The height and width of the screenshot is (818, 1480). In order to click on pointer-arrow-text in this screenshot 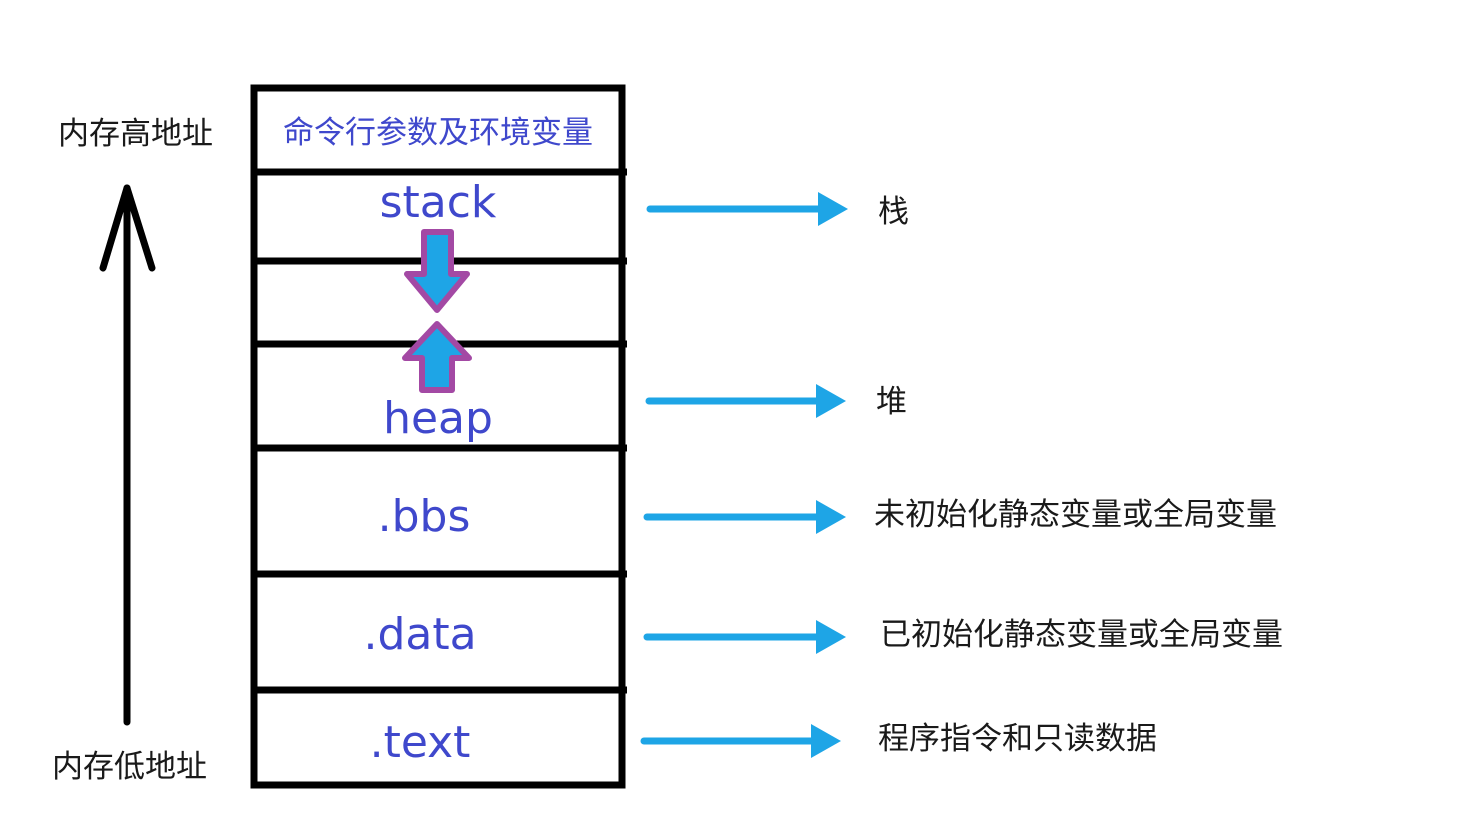, I will do `click(740, 741)`.